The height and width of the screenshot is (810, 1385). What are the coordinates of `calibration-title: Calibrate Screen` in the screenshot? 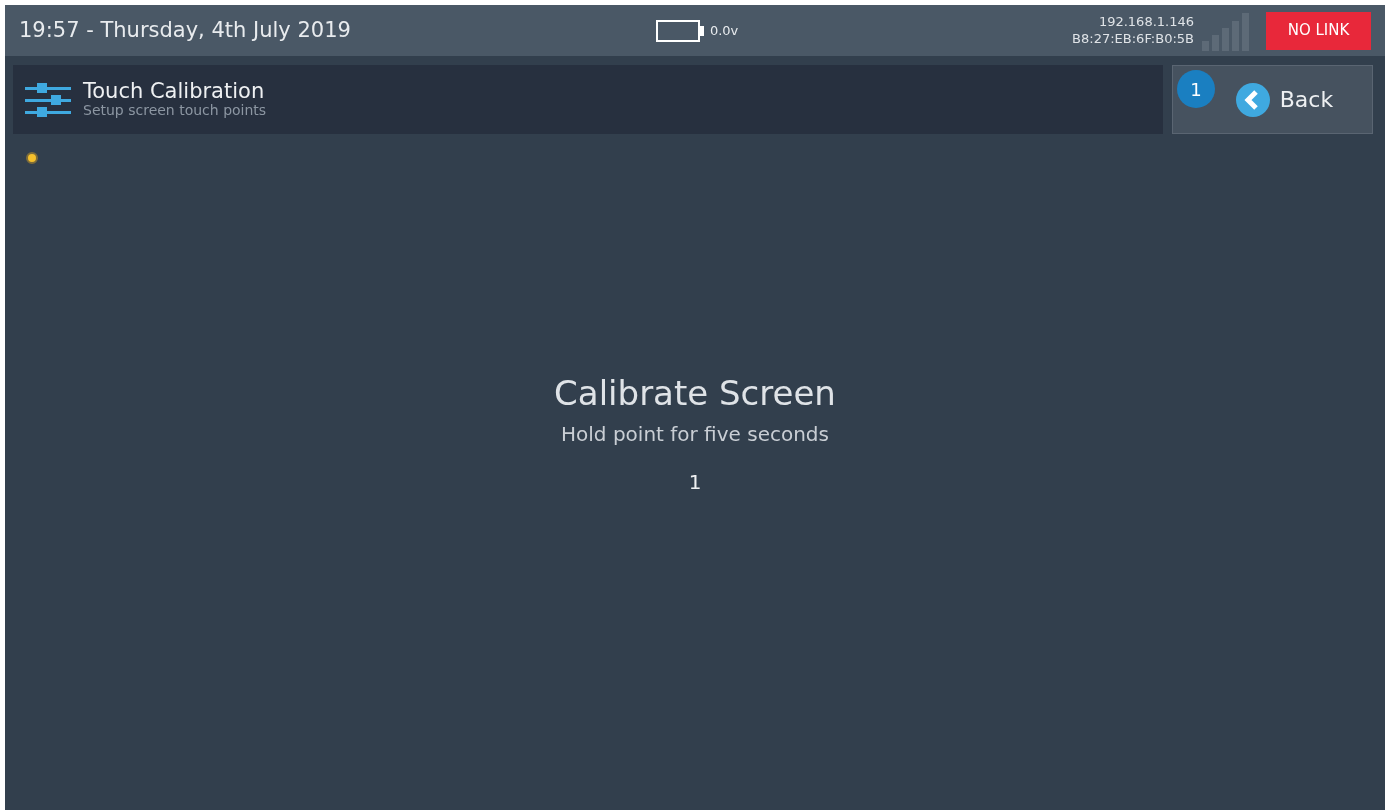 It's located at (695, 393).